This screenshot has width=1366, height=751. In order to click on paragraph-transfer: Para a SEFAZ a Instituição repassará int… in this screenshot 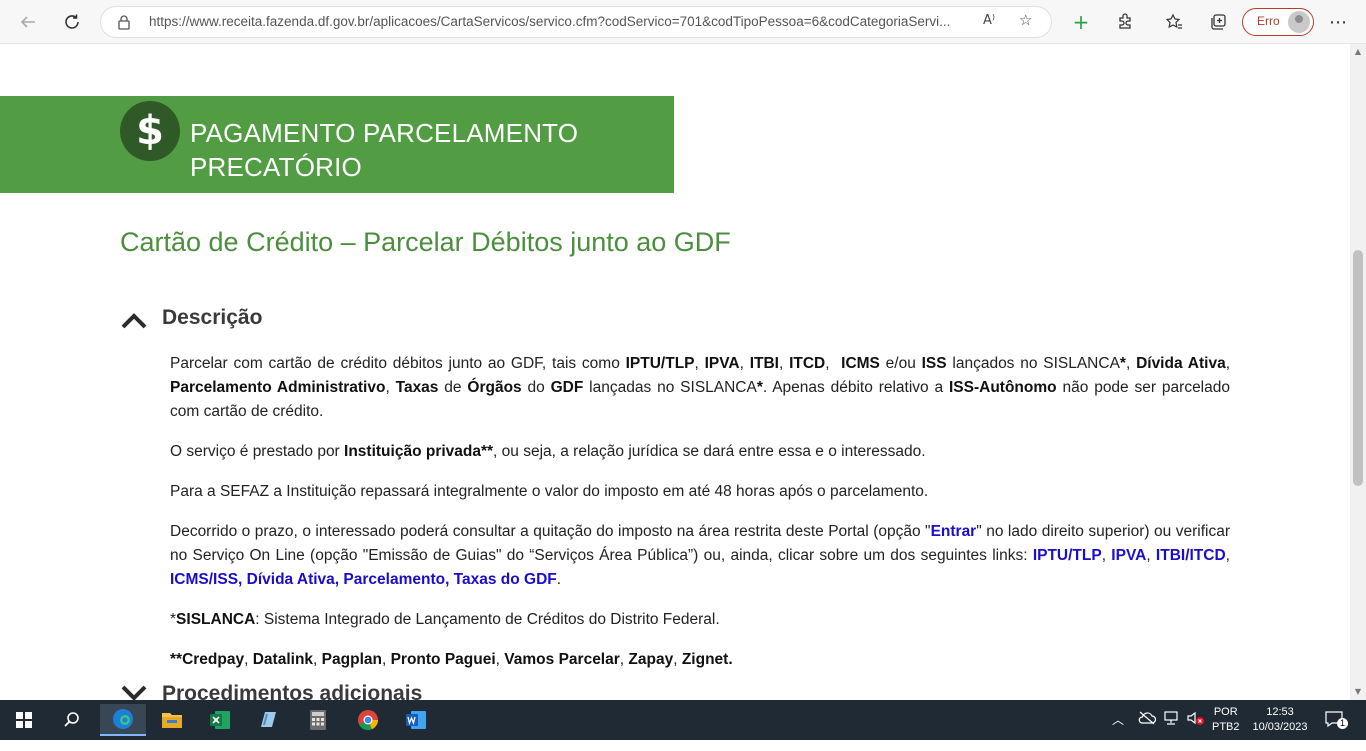, I will do `click(549, 491)`.